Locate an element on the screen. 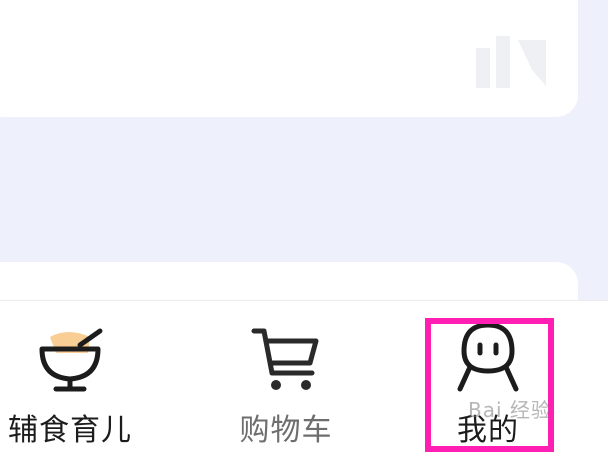 The height and width of the screenshot is (452, 608). tab-food-parenting: 辅食育儿 is located at coordinates (75, 376).